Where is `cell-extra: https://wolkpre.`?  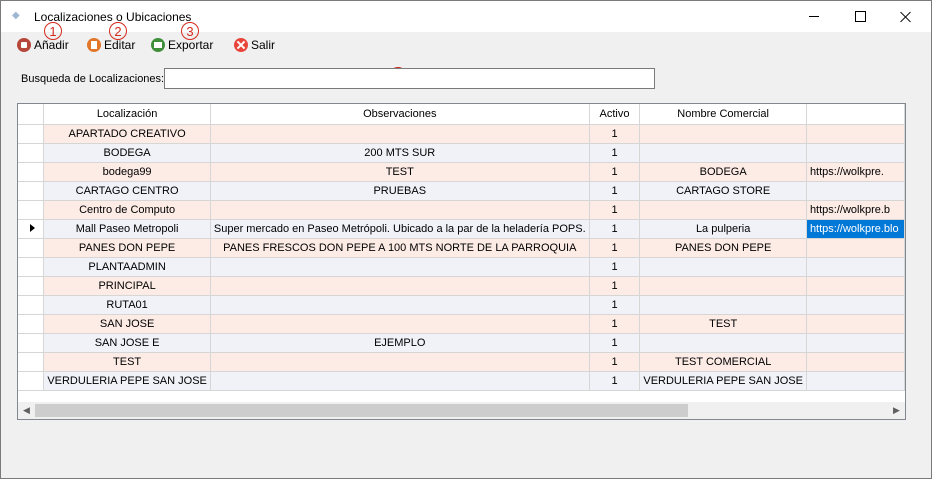
cell-extra: https://wolkpre. is located at coordinates (855, 172).